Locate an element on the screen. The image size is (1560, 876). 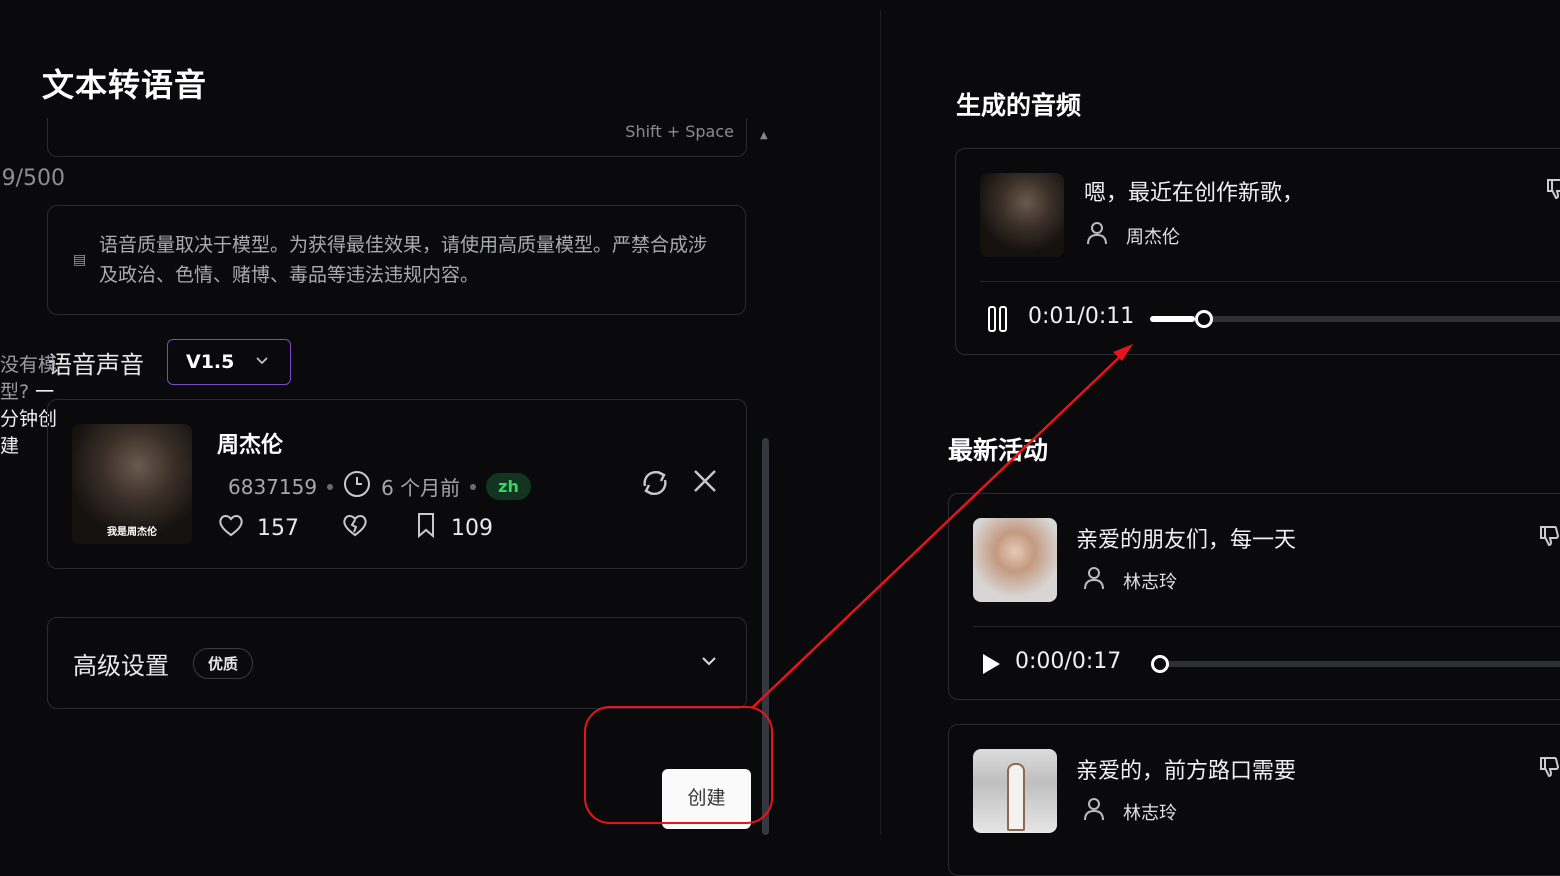
char-count: 219/500 is located at coordinates (32, 178).